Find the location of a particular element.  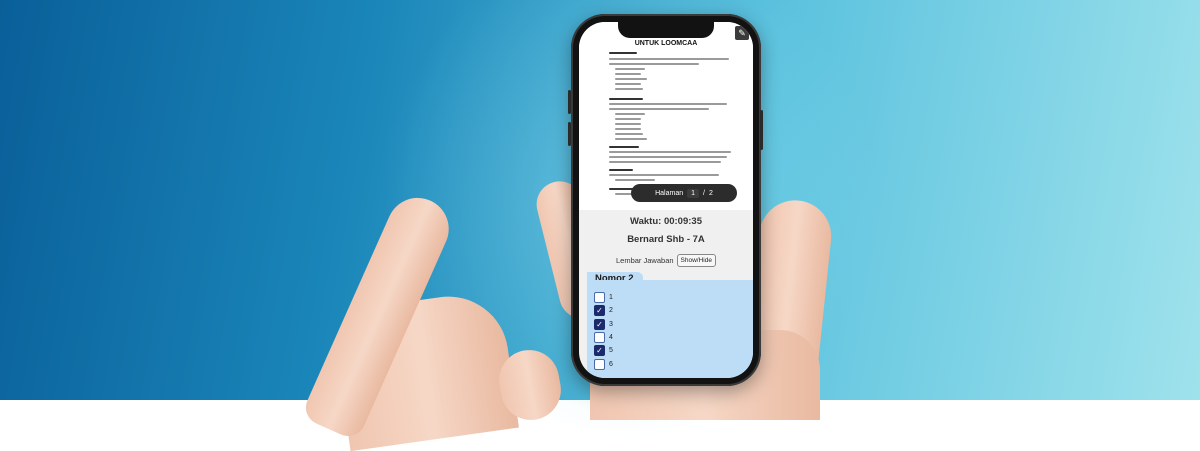

answer-option: ✓ 3 is located at coordinates (603, 324).